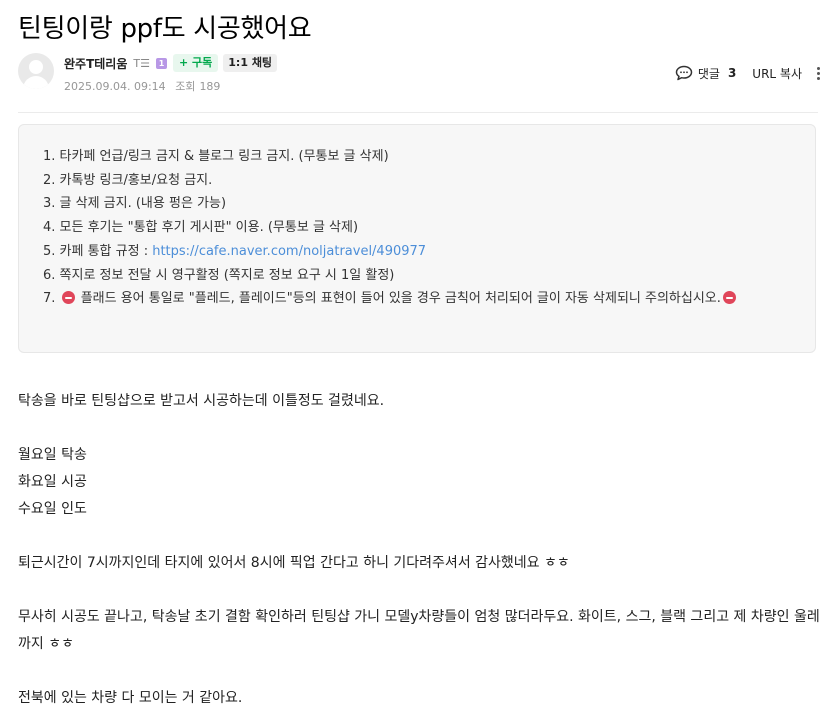 The image size is (824, 723). Describe the element at coordinates (818, 73) in the screenshot. I see `more-options-button` at that location.